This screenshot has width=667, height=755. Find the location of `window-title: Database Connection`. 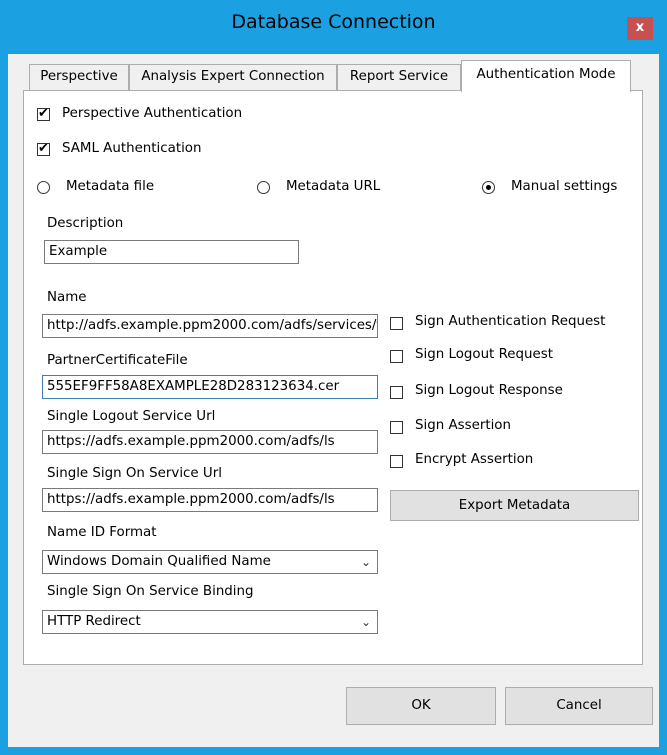

window-title: Database Connection is located at coordinates (333, 22).